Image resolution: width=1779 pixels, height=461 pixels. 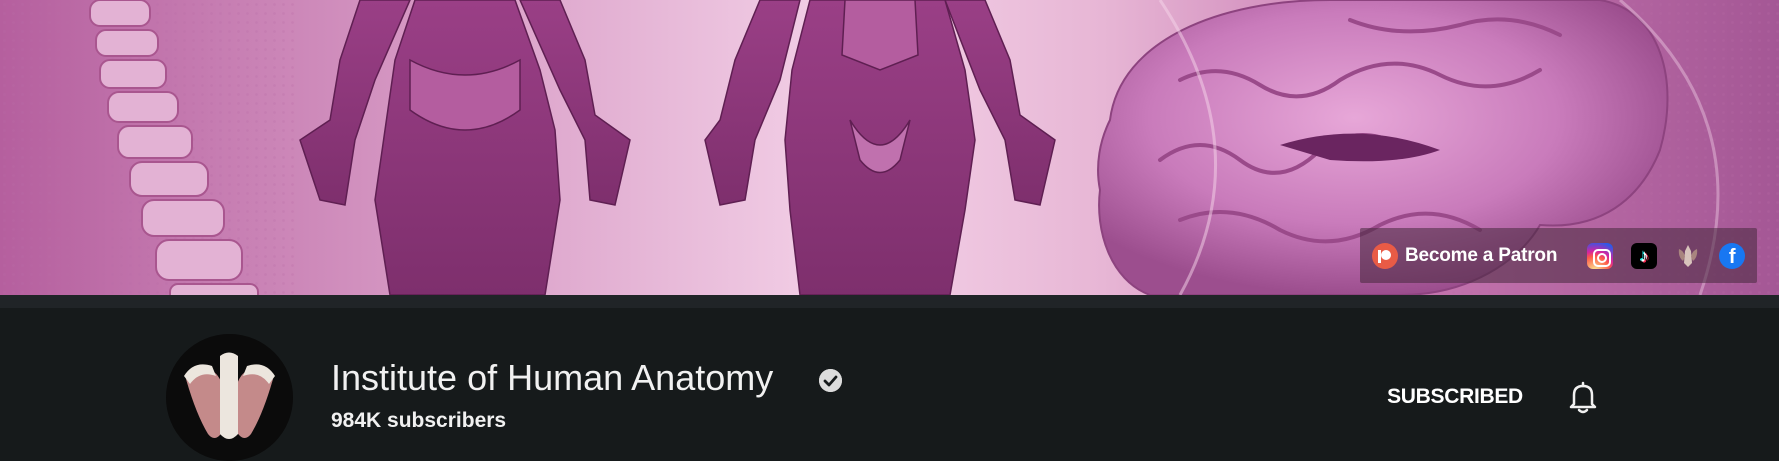 I want to click on verified-check-icon, so click(x=830, y=380).